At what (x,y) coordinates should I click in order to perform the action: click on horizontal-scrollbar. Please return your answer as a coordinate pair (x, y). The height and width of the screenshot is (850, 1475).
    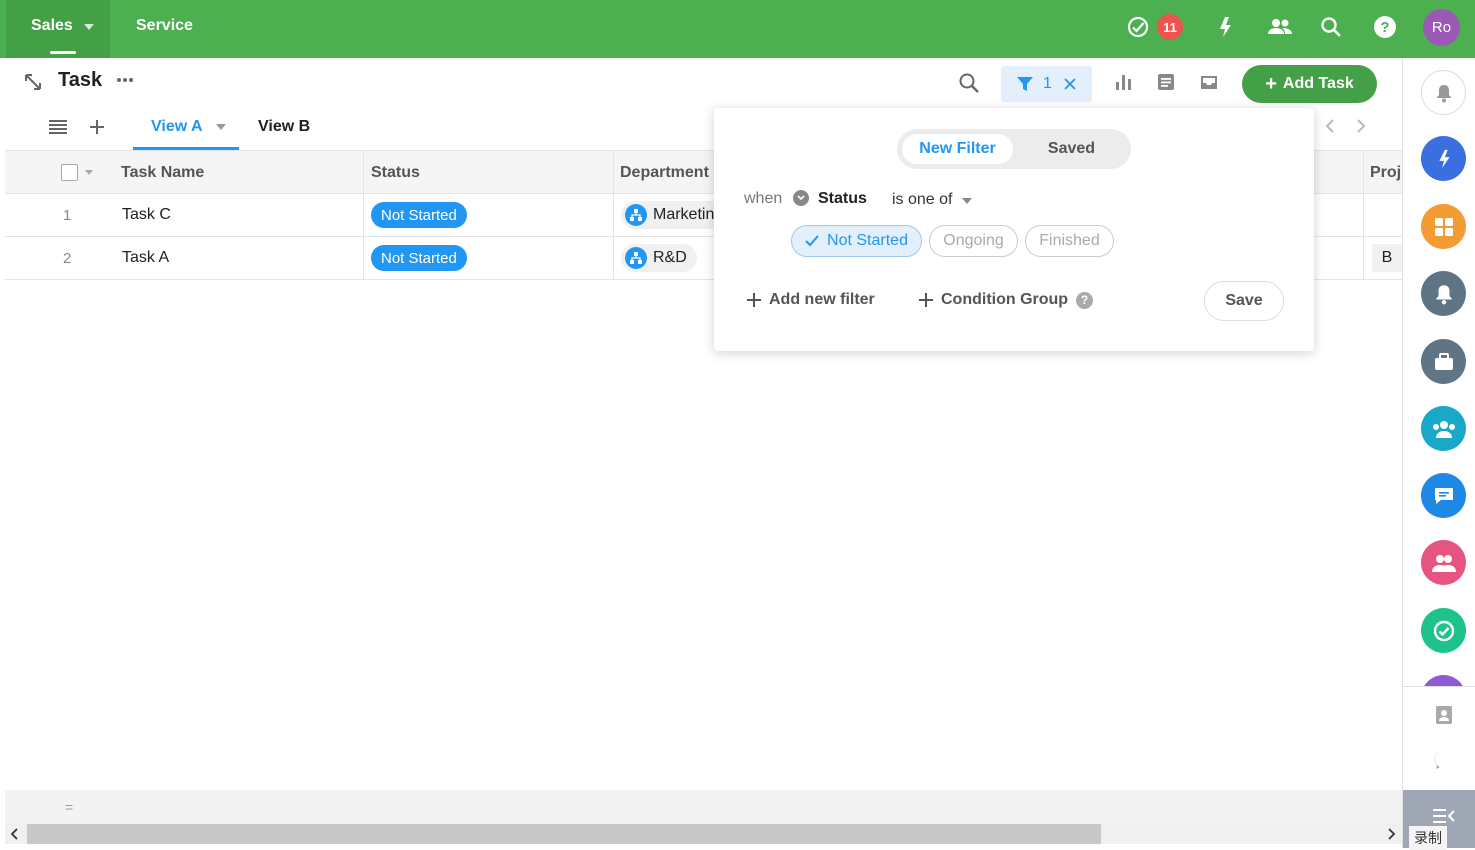
    Looking at the image, I should click on (703, 834).